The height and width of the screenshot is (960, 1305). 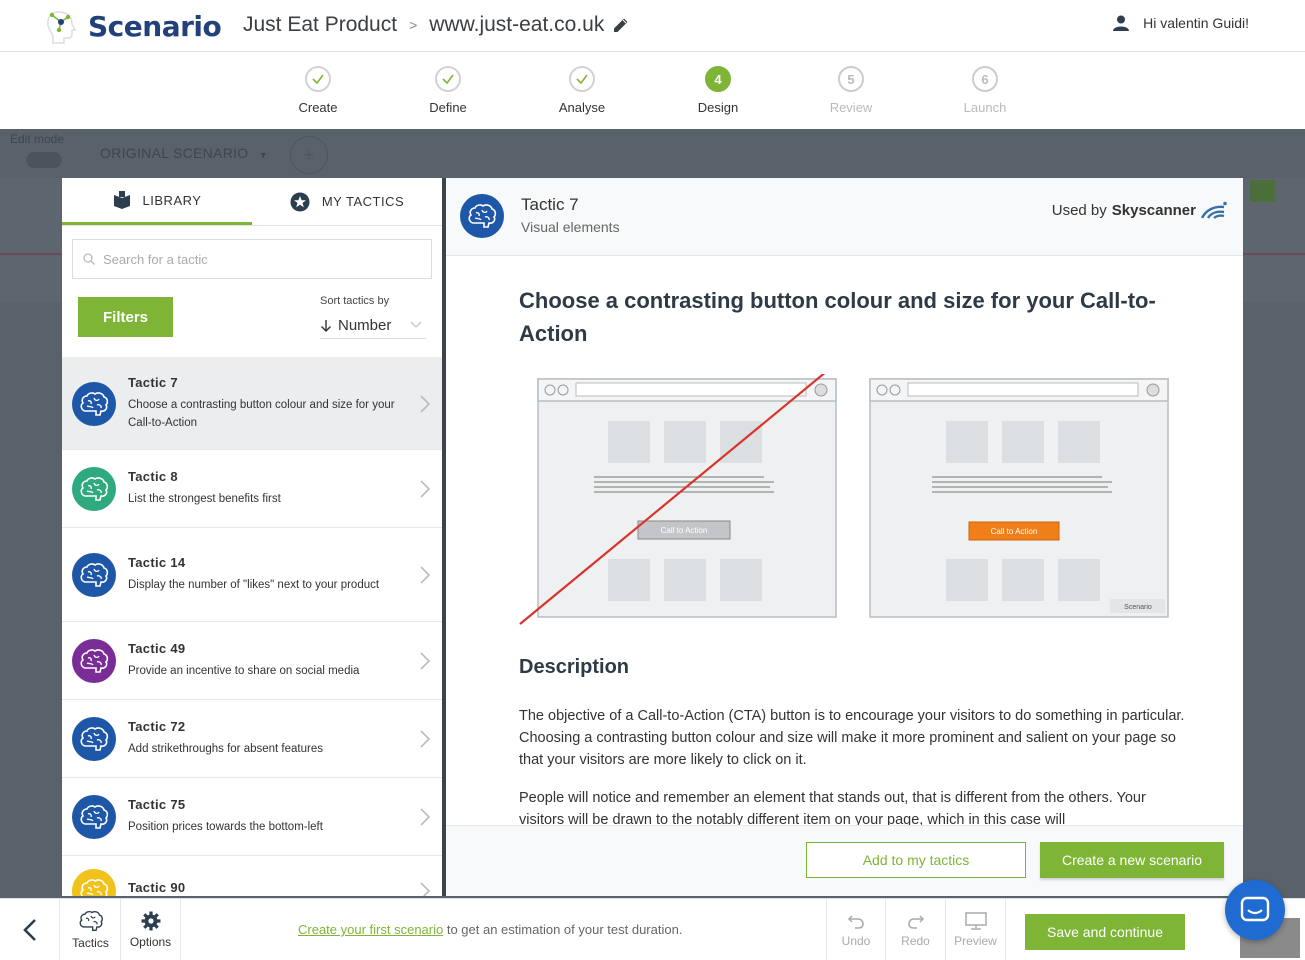 What do you see at coordinates (448, 90) in the screenshot?
I see `step-define: Define` at bounding box center [448, 90].